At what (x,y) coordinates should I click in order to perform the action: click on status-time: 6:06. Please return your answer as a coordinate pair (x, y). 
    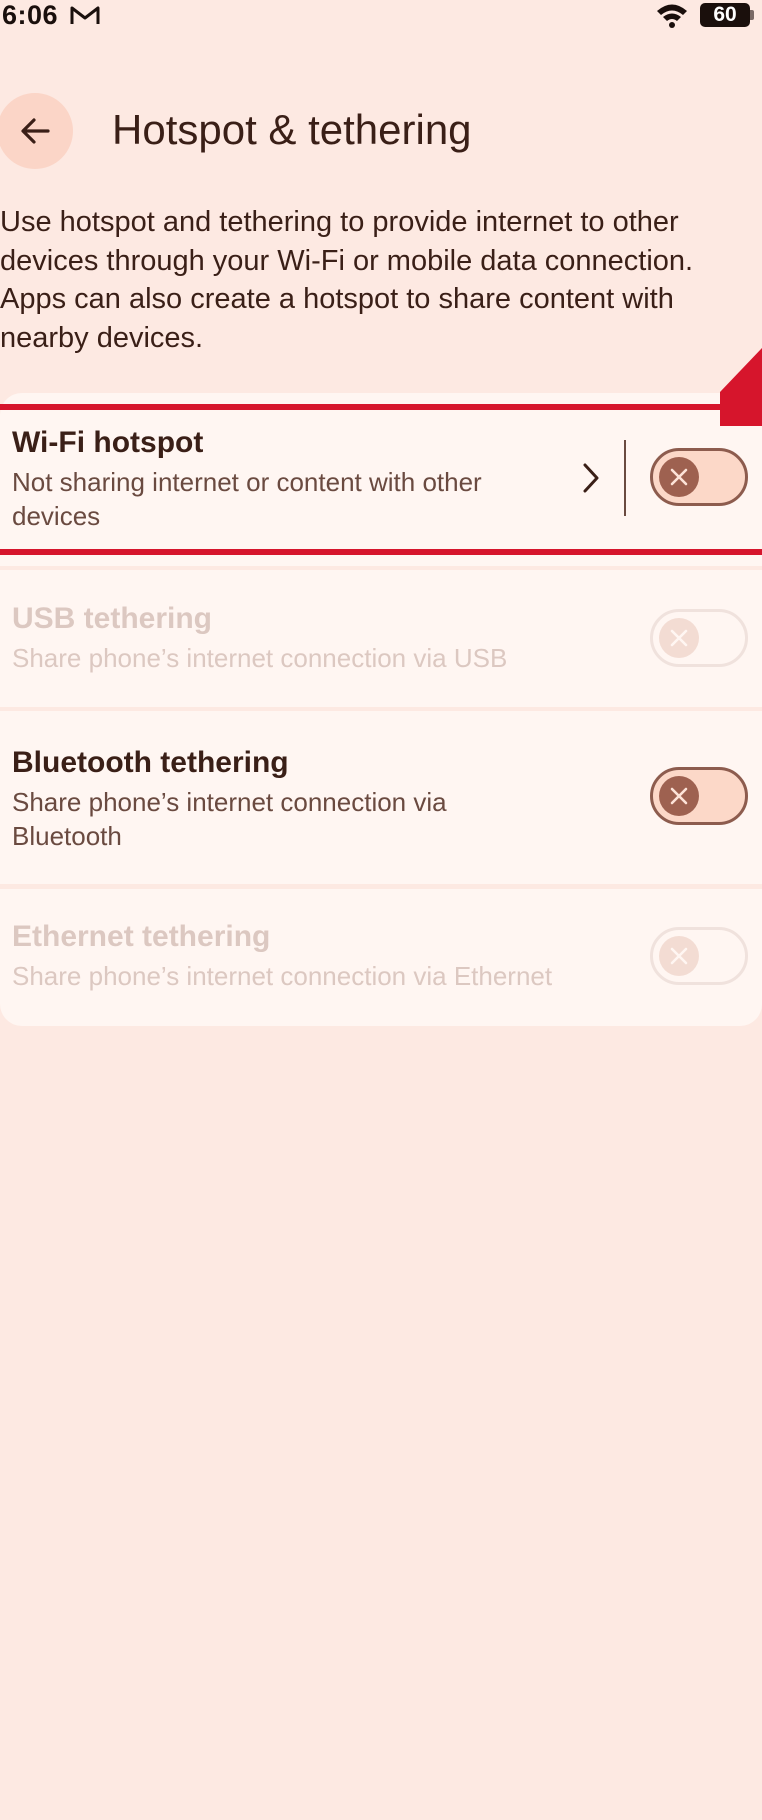
    Looking at the image, I should click on (30, 15).